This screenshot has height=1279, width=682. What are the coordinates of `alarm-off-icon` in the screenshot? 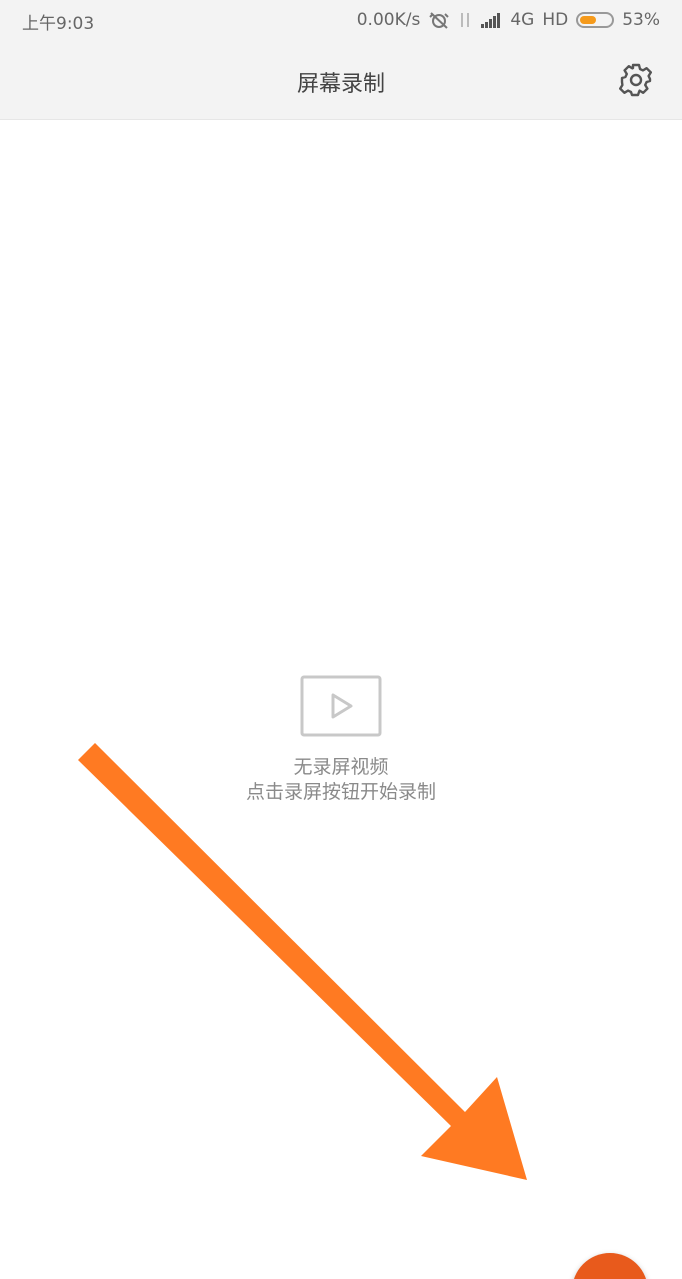 It's located at (439, 20).